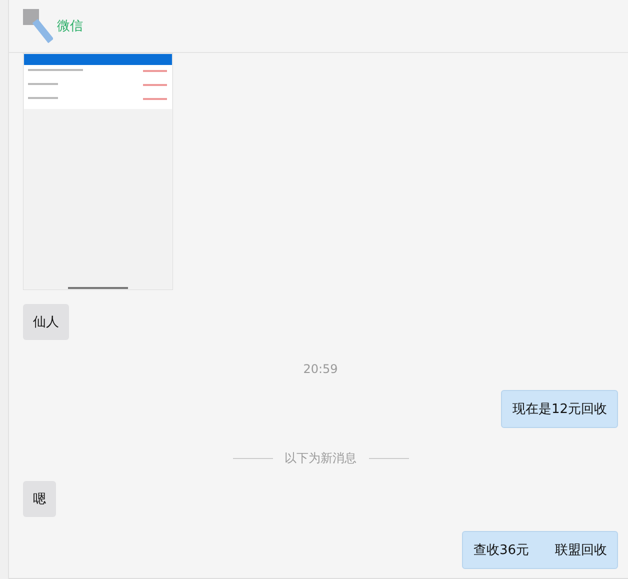 The image size is (628, 579). Describe the element at coordinates (540, 550) in the screenshot. I see `message-bubble: 查收36元 联盟回收` at that location.